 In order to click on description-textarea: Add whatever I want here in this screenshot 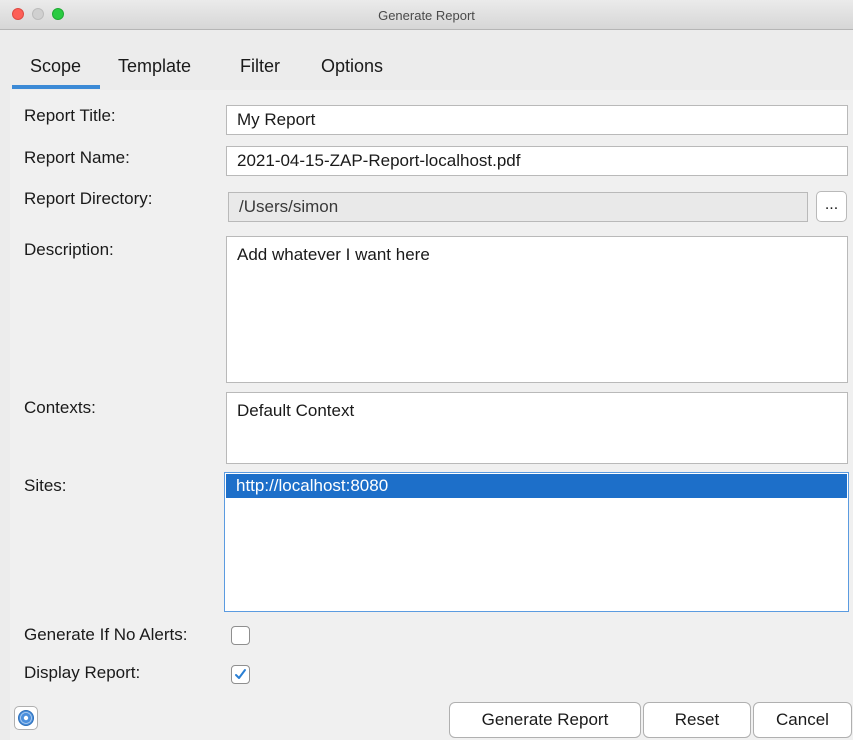, I will do `click(537, 309)`.